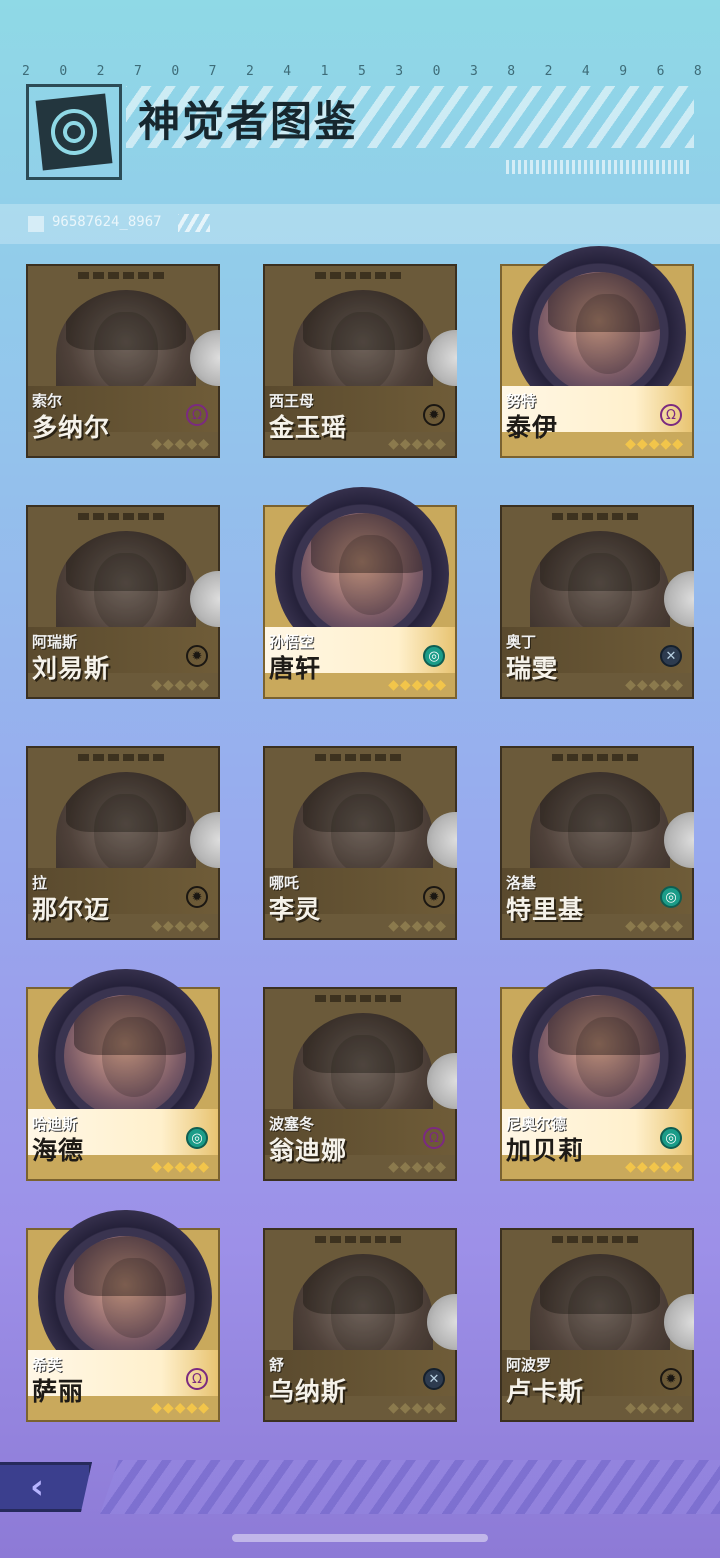  What do you see at coordinates (597, 843) in the screenshot?
I see `character-card: 洛基 特里基 ◎ ◆◆◆◆◆` at bounding box center [597, 843].